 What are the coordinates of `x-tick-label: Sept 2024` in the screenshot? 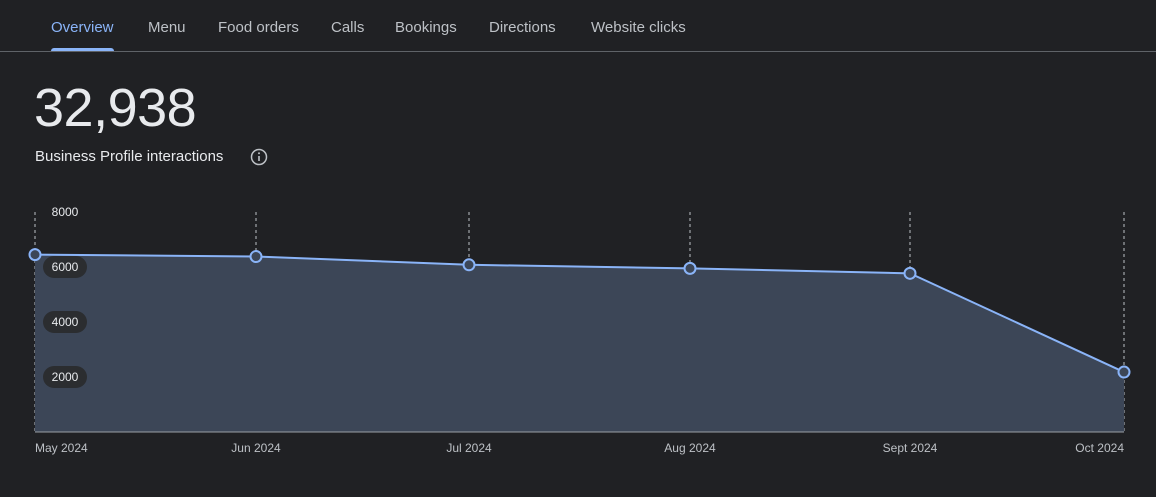 It's located at (910, 448).